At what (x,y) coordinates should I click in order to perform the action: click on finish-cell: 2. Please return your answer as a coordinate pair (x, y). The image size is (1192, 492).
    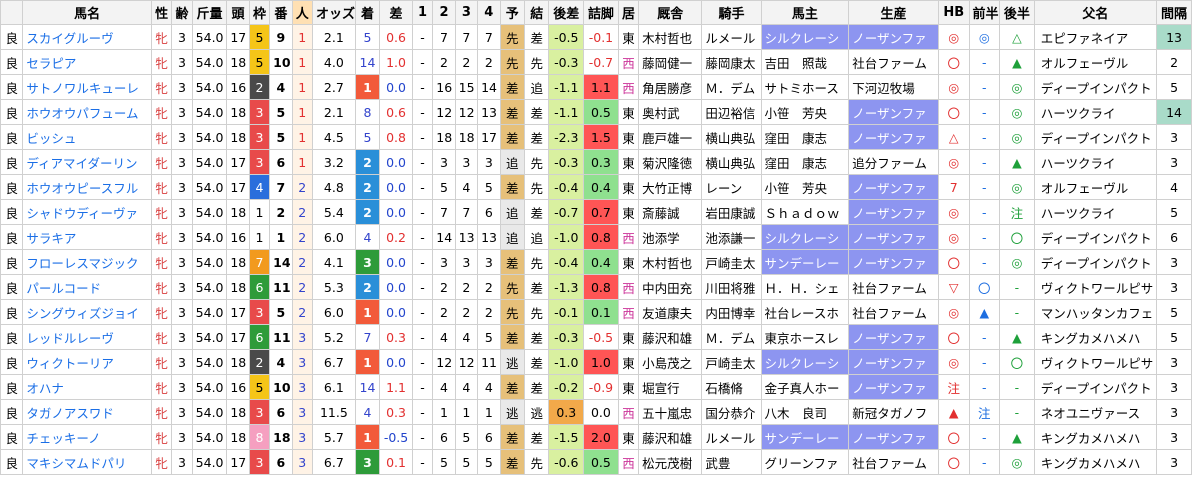
    Looking at the image, I should click on (367, 212).